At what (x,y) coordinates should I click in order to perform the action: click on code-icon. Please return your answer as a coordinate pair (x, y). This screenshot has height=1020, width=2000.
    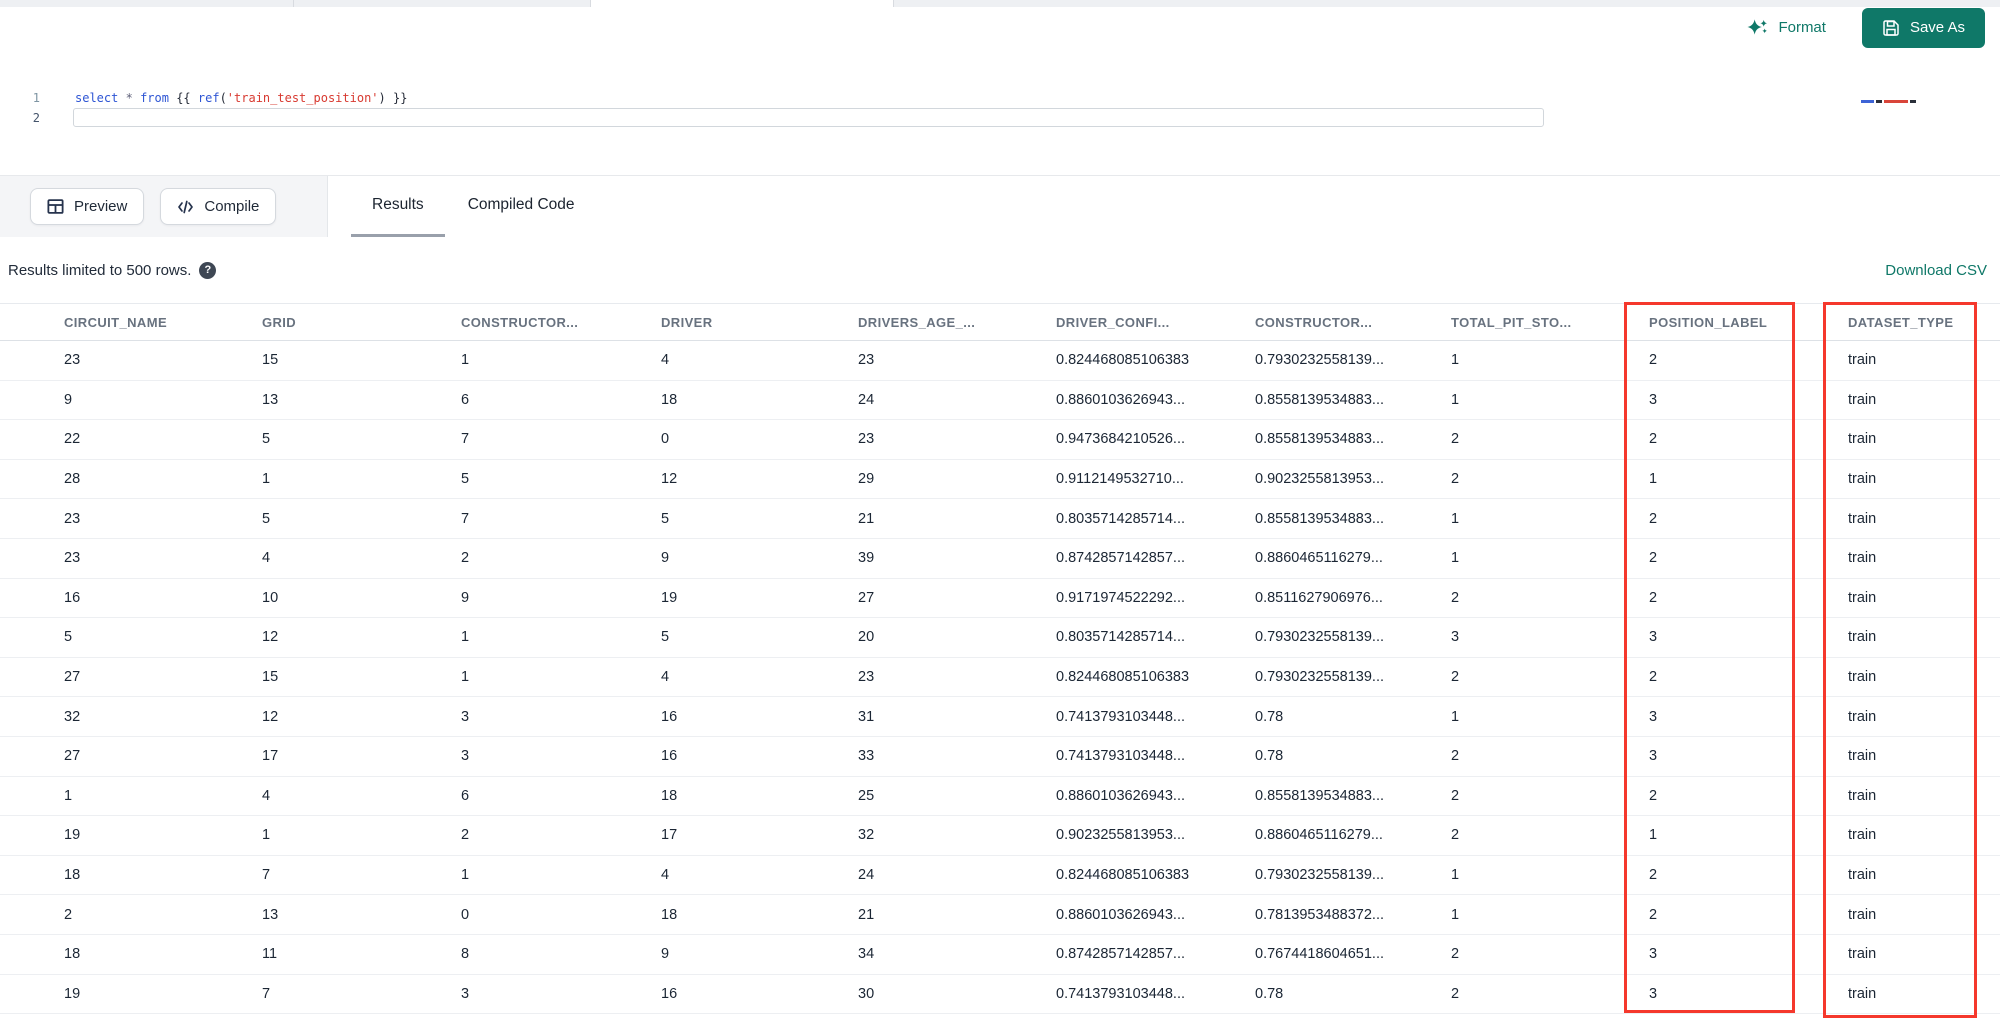
    Looking at the image, I should click on (185, 207).